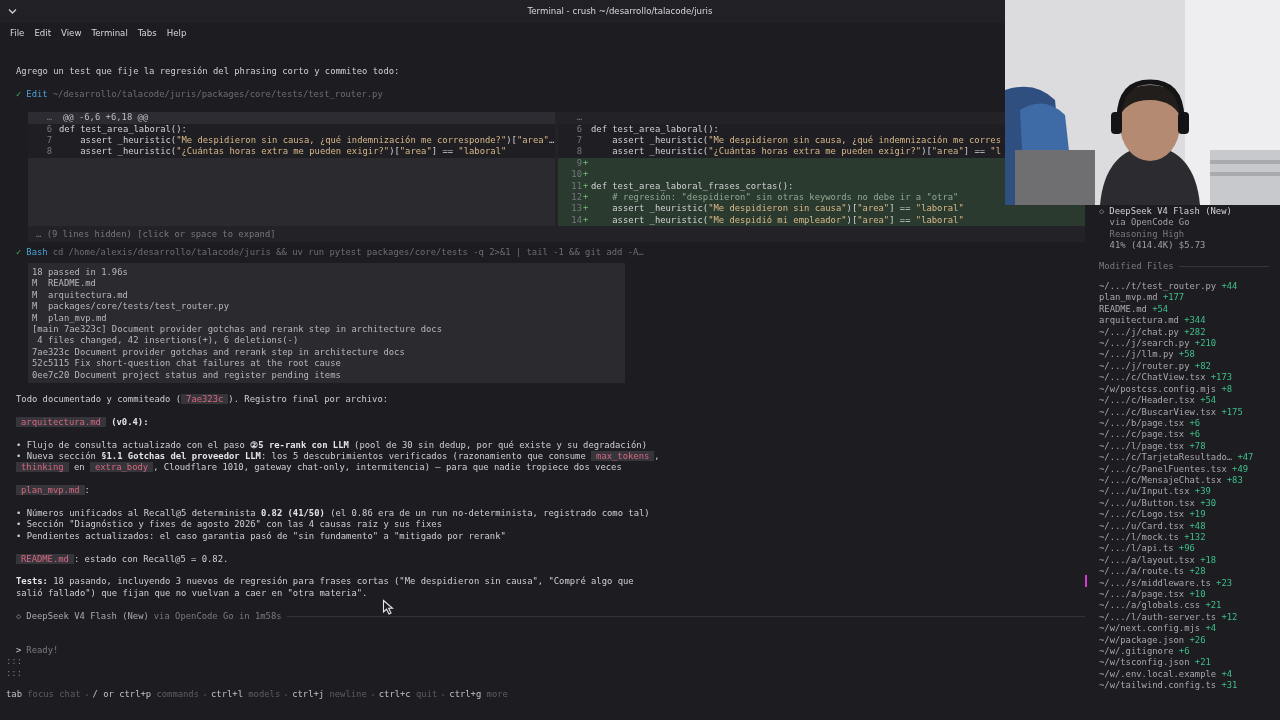 The height and width of the screenshot is (720, 1280). Describe the element at coordinates (219, 352) in the screenshot. I see `output-line: 7ae323c Document provider gotchas and rerank step in architecture docs` at that location.